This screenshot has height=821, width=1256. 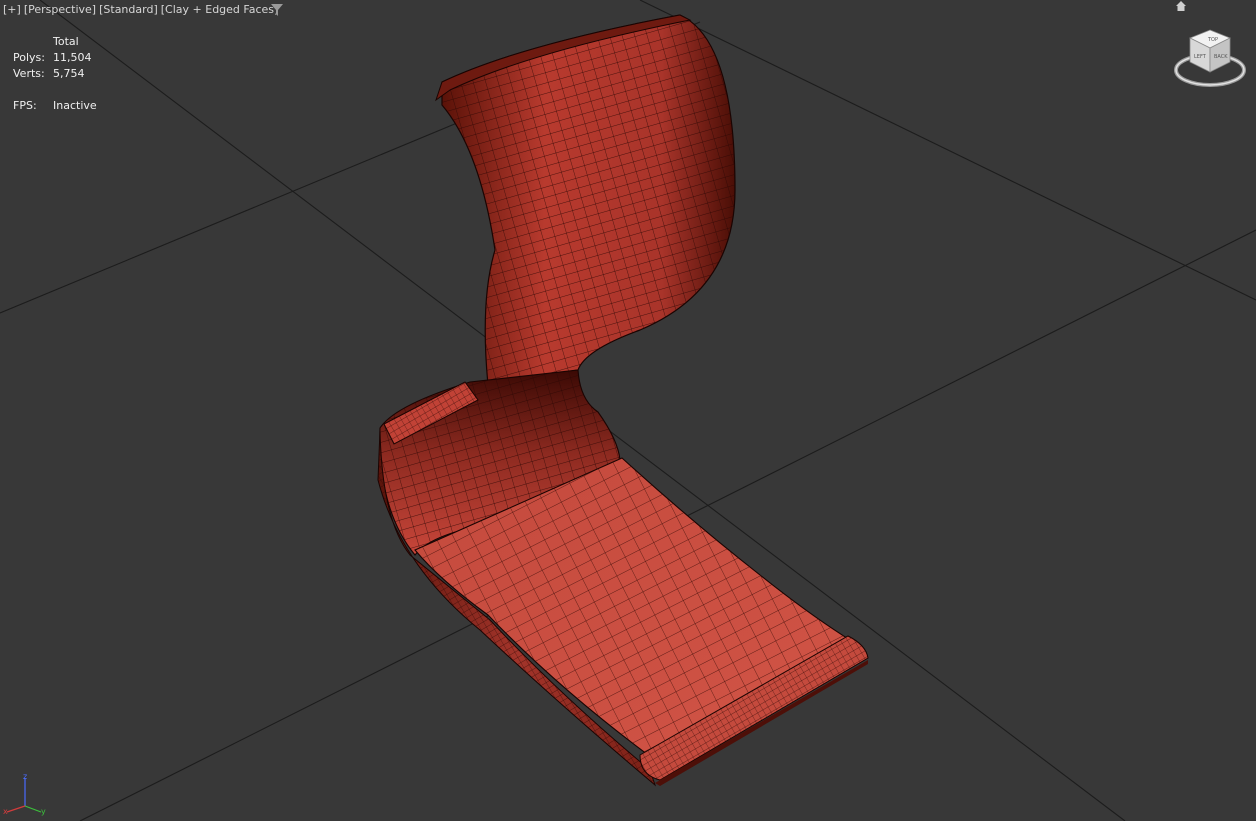 I want to click on viewport-shading-style-menu: [Standard], so click(x=128, y=9).